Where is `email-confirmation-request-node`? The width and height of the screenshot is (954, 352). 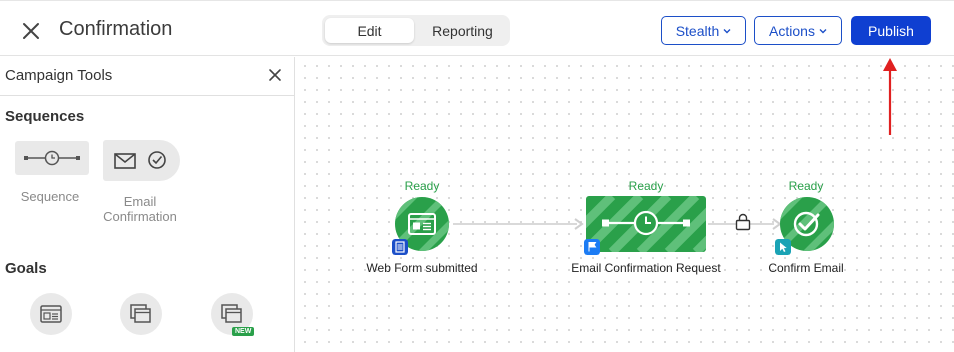 email-confirmation-request-node is located at coordinates (646, 224).